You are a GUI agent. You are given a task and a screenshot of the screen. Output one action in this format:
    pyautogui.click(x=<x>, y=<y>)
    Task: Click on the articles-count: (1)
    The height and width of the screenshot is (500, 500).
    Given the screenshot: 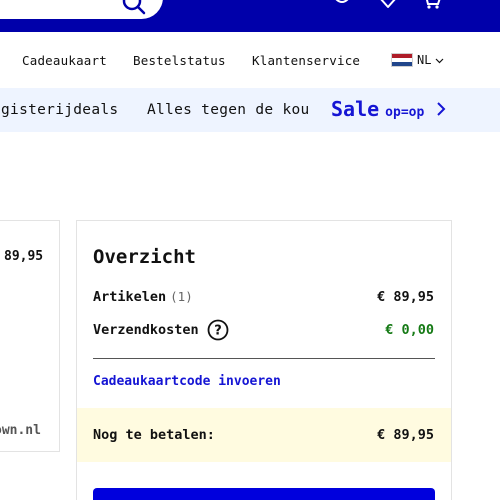 What is the action you would take?
    pyautogui.click(x=181, y=296)
    